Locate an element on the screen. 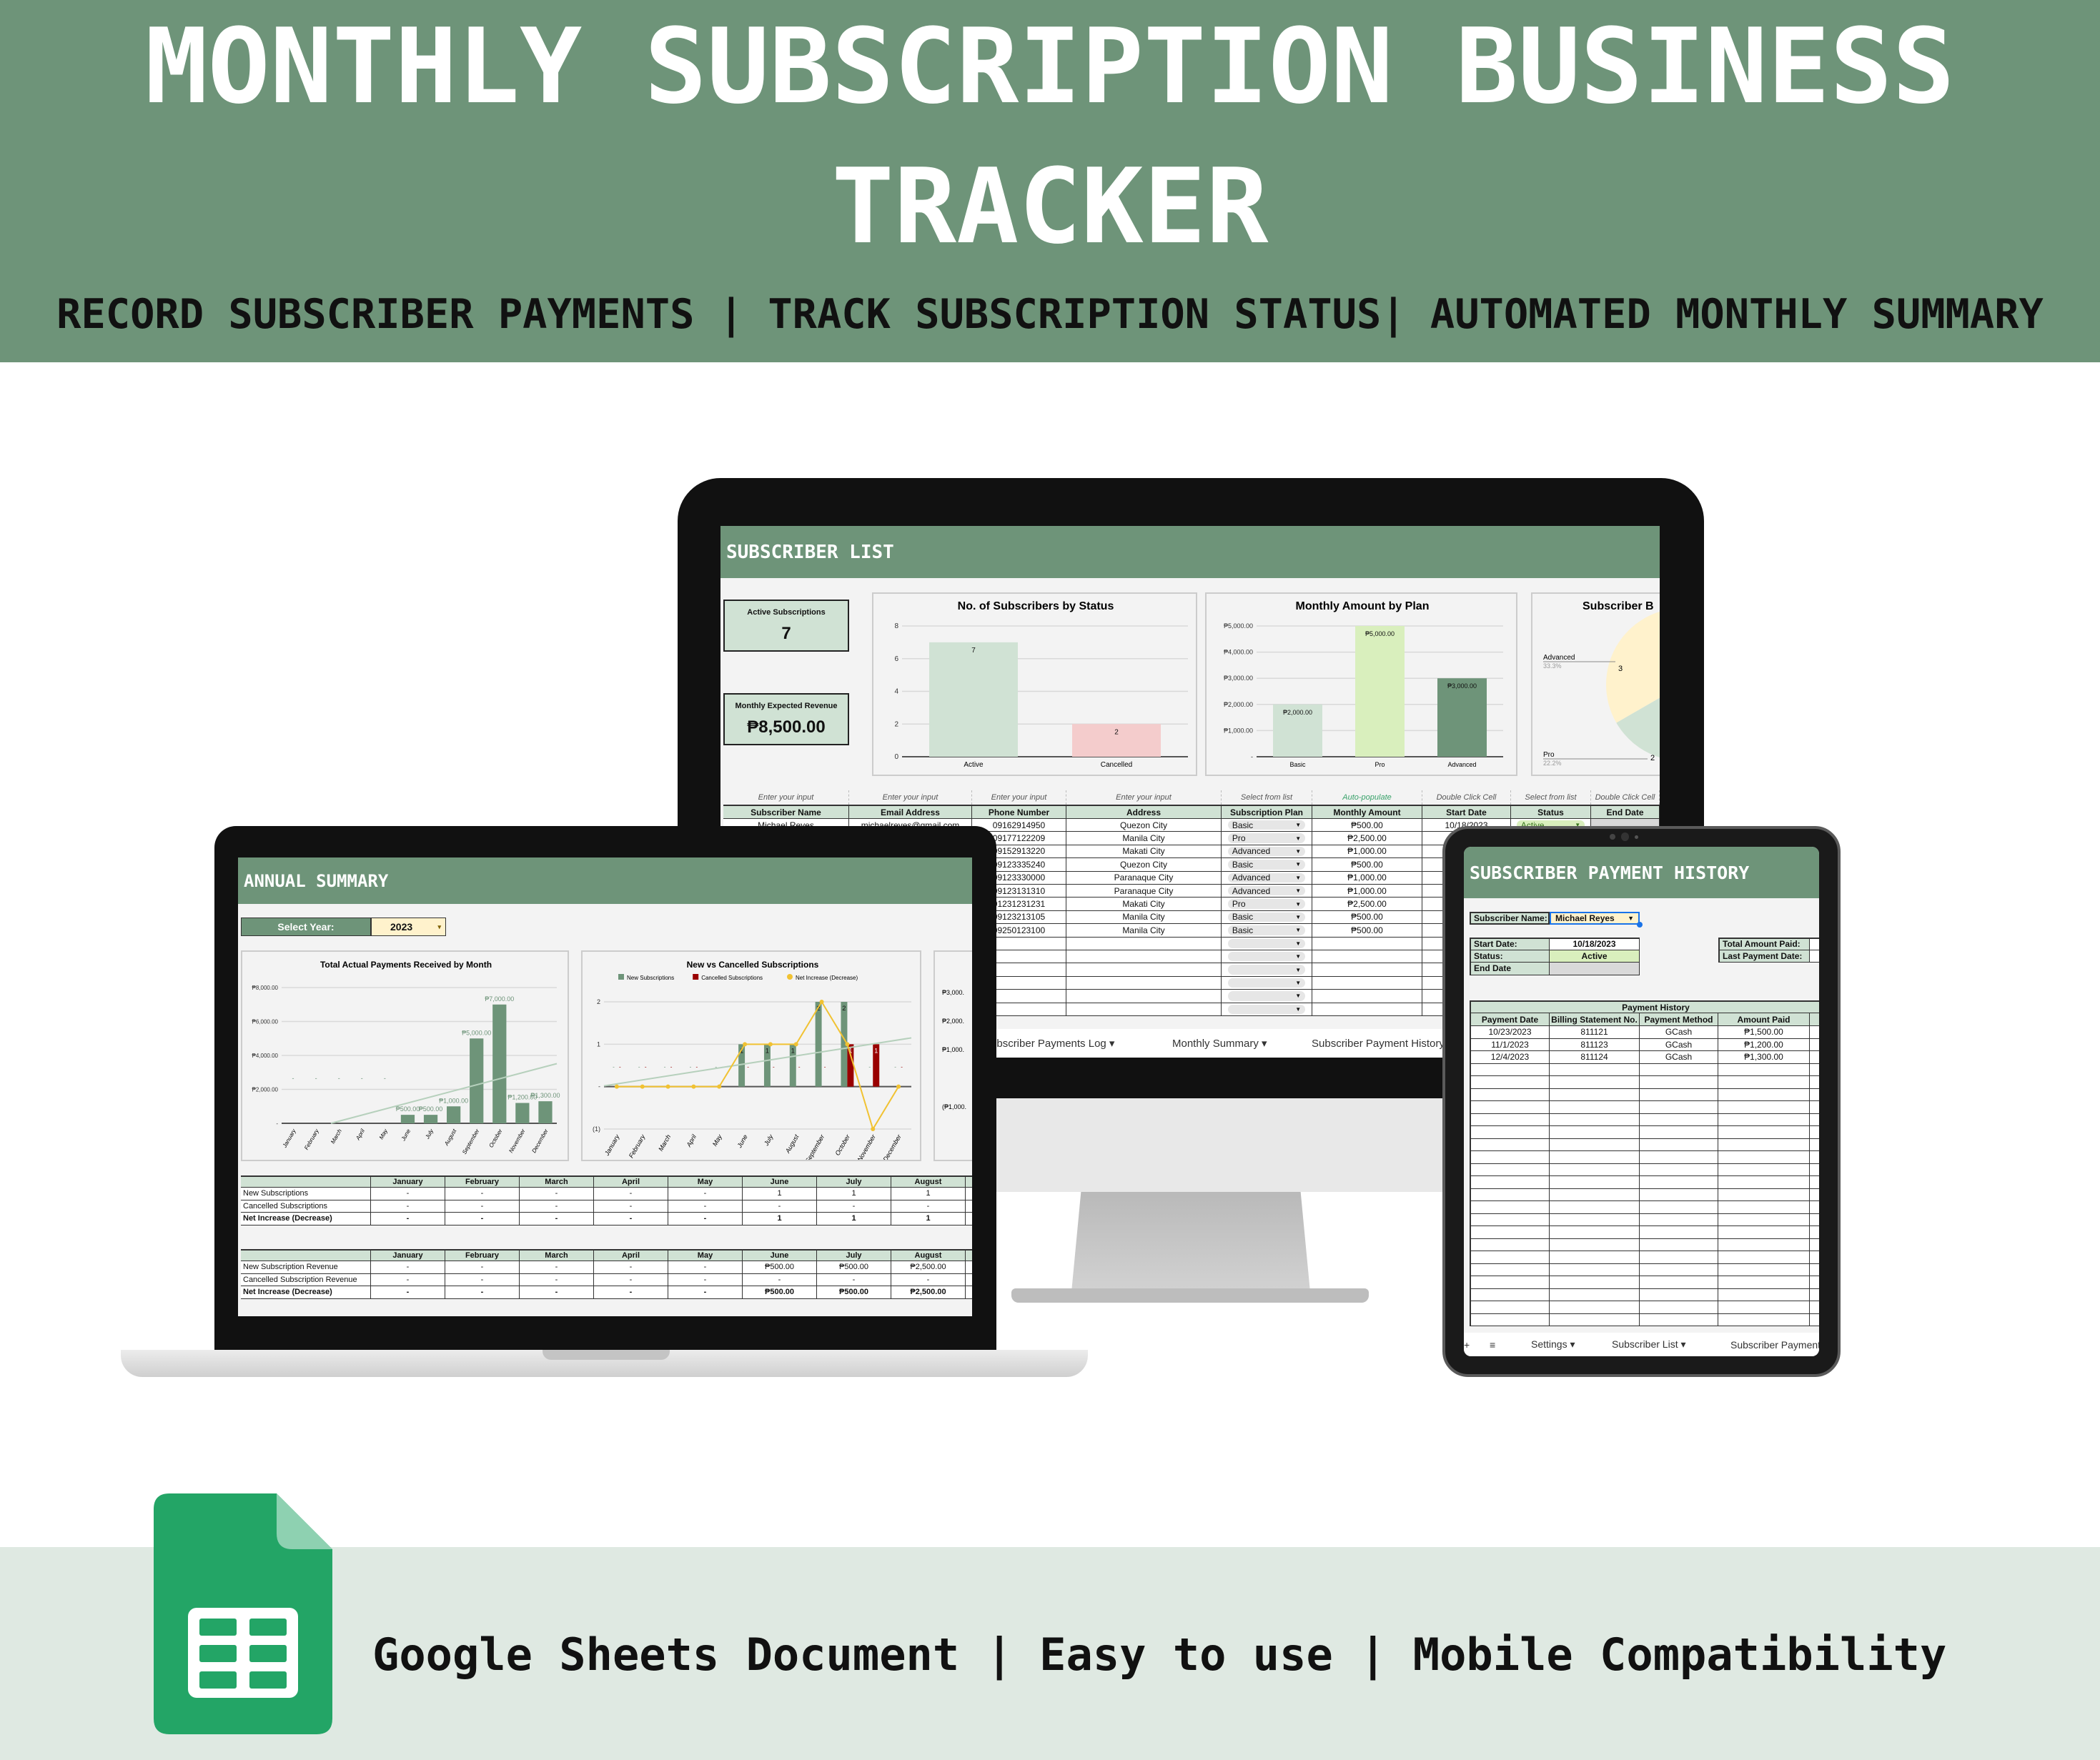  kpi-value: ₱8,500.00 is located at coordinates (786, 727).